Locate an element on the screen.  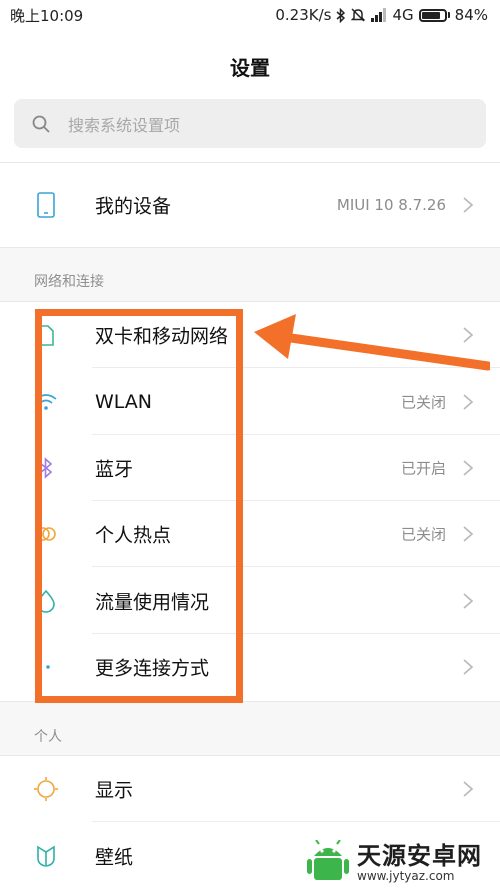
wallpaper-icon is located at coordinates (46, 856).